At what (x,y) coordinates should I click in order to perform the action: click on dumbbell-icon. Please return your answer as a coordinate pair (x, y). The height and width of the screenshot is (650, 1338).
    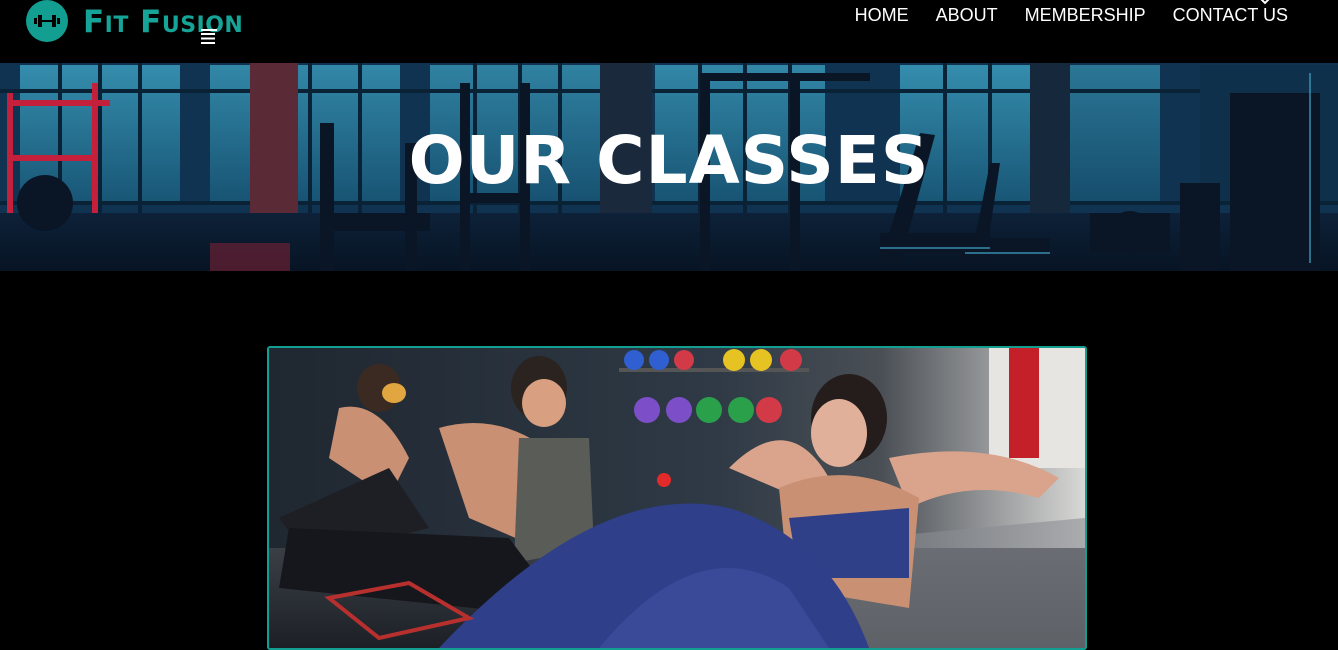
    Looking at the image, I should click on (47, 21).